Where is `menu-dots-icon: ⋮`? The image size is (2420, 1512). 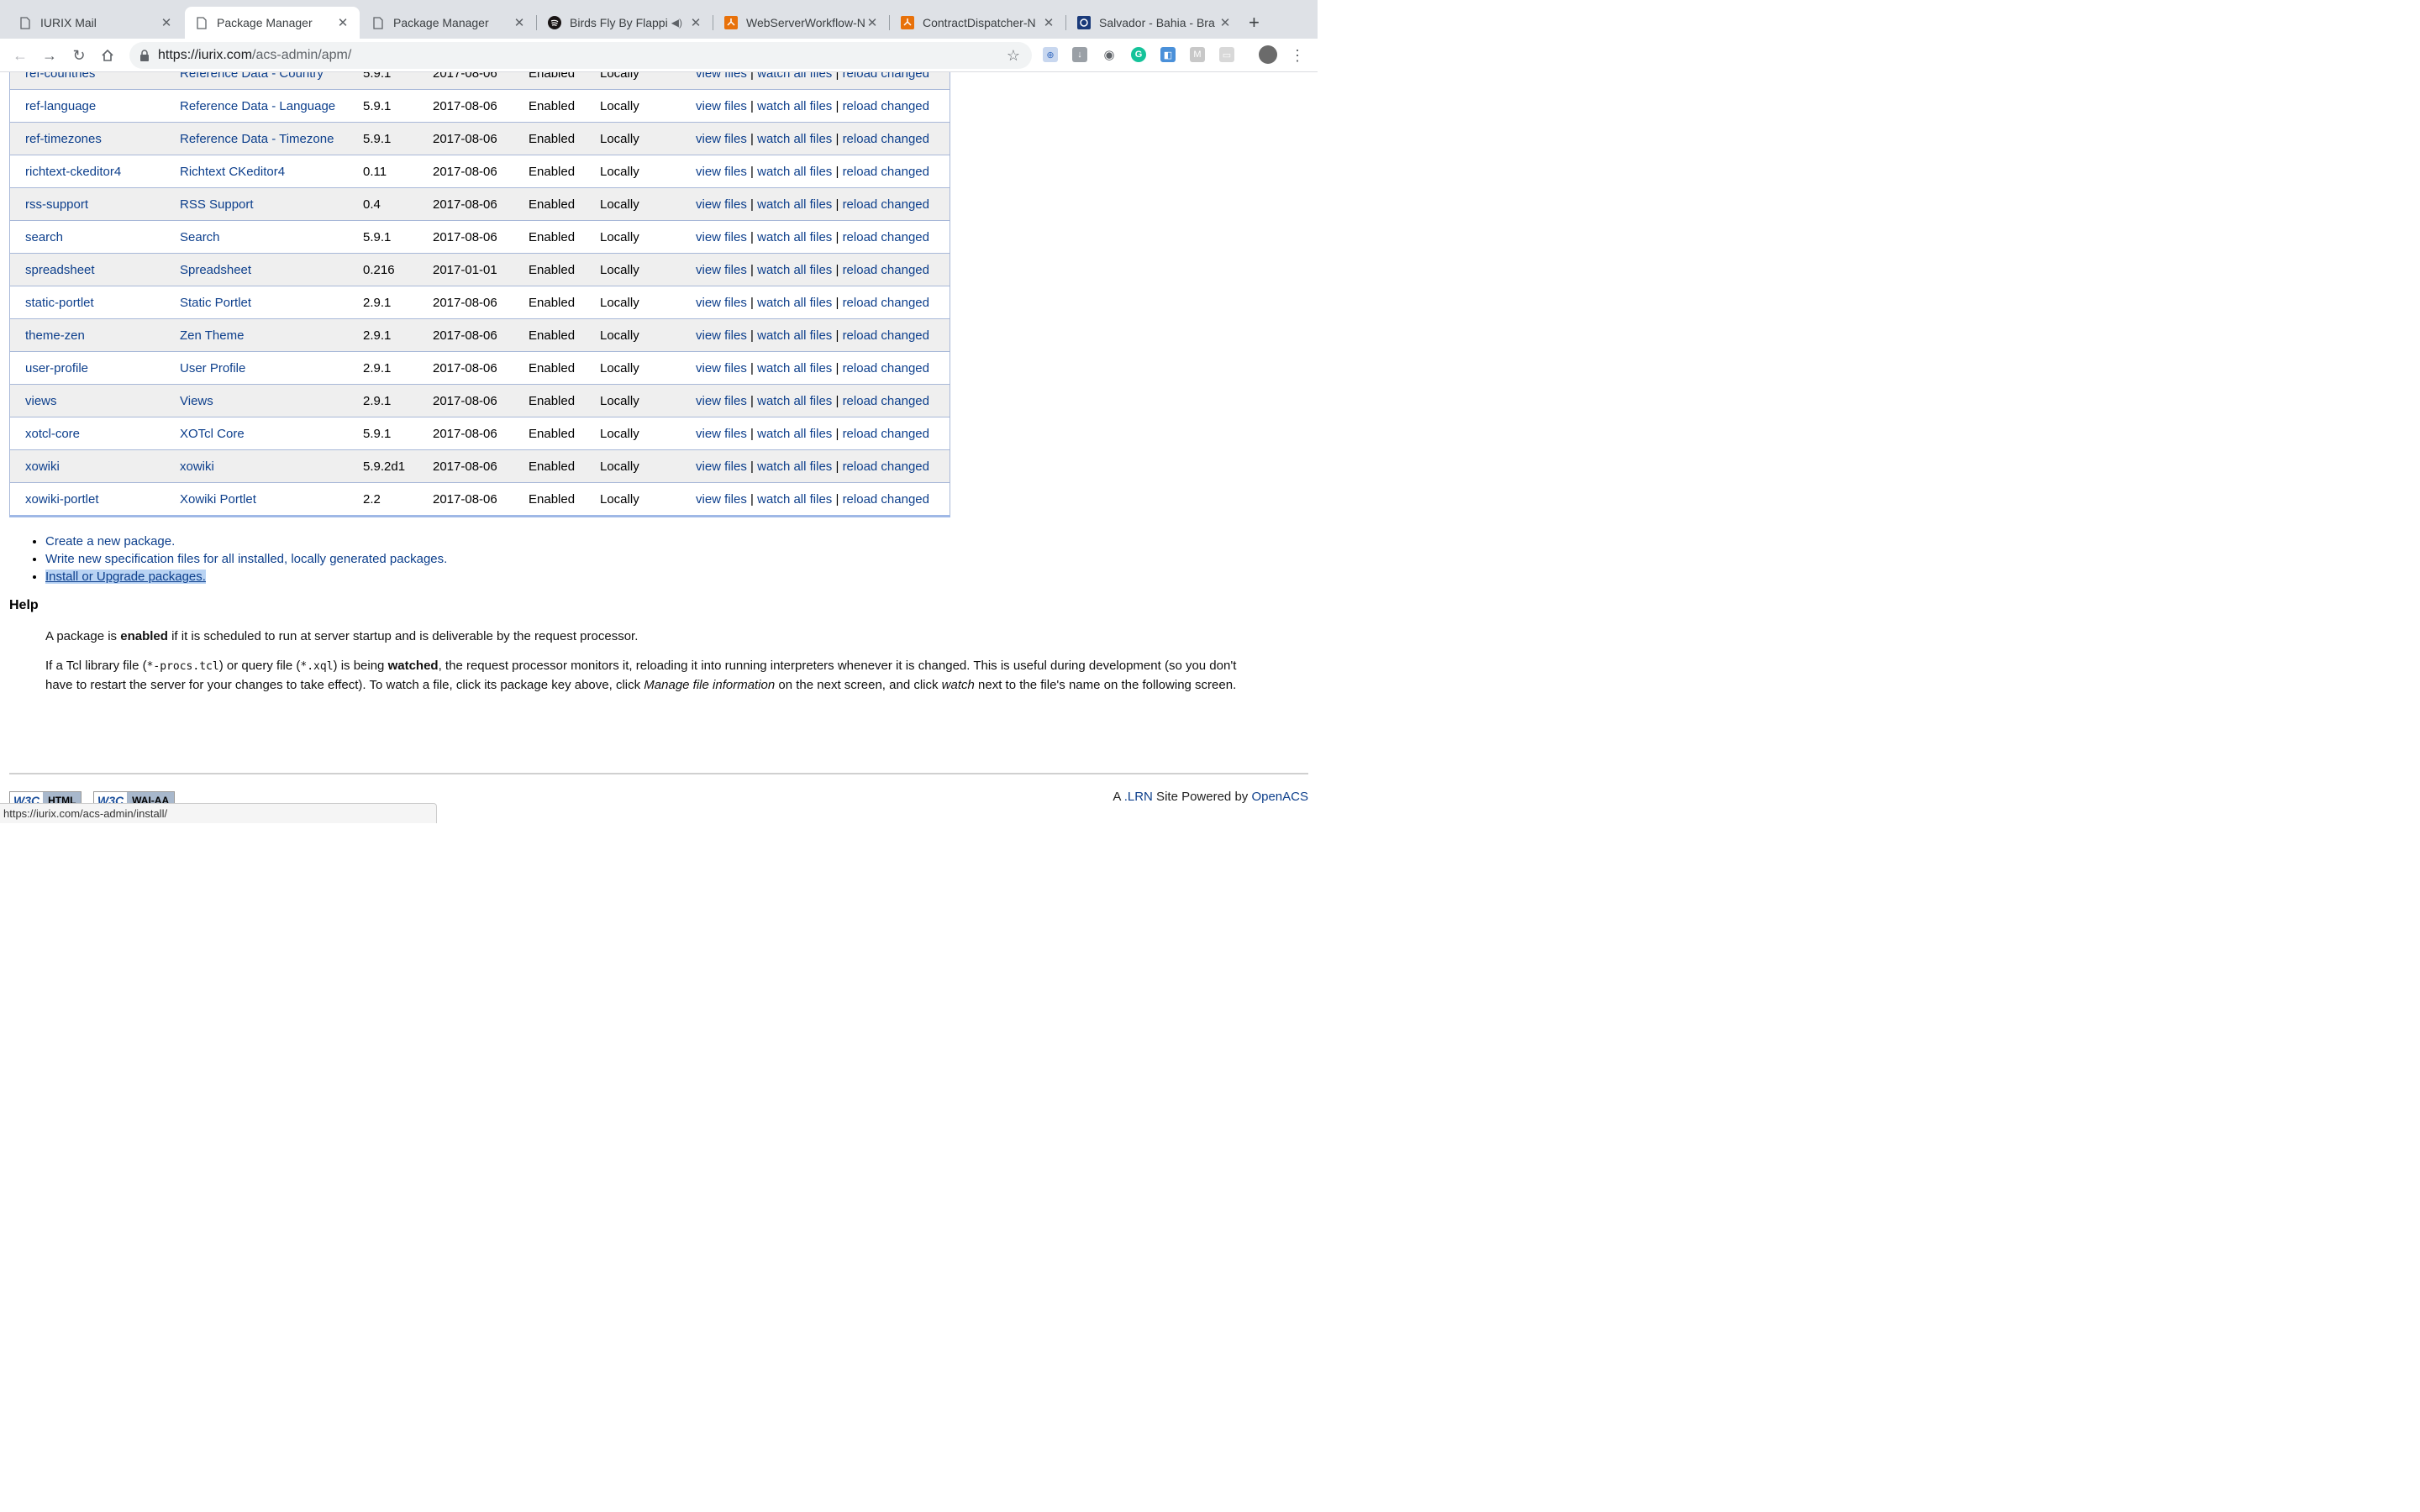 menu-dots-icon: ⋮ is located at coordinates (1297, 55).